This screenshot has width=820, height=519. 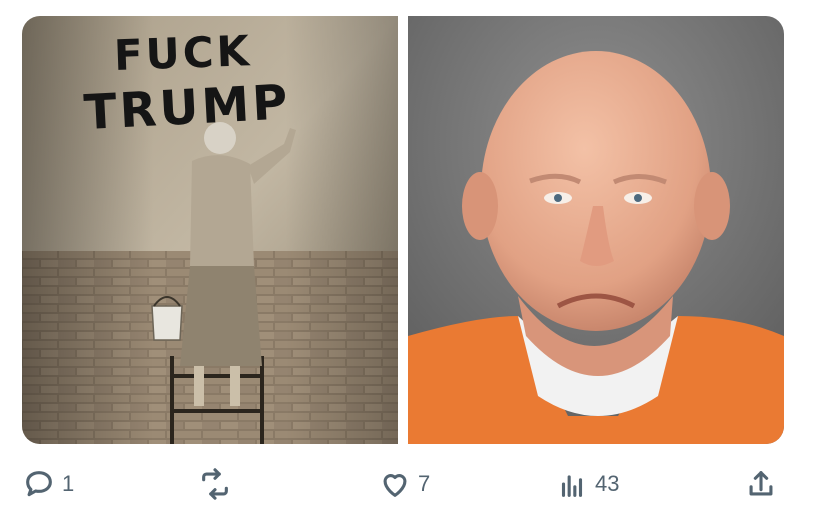 What do you see at coordinates (39, 484) in the screenshot?
I see `reply-icon` at bounding box center [39, 484].